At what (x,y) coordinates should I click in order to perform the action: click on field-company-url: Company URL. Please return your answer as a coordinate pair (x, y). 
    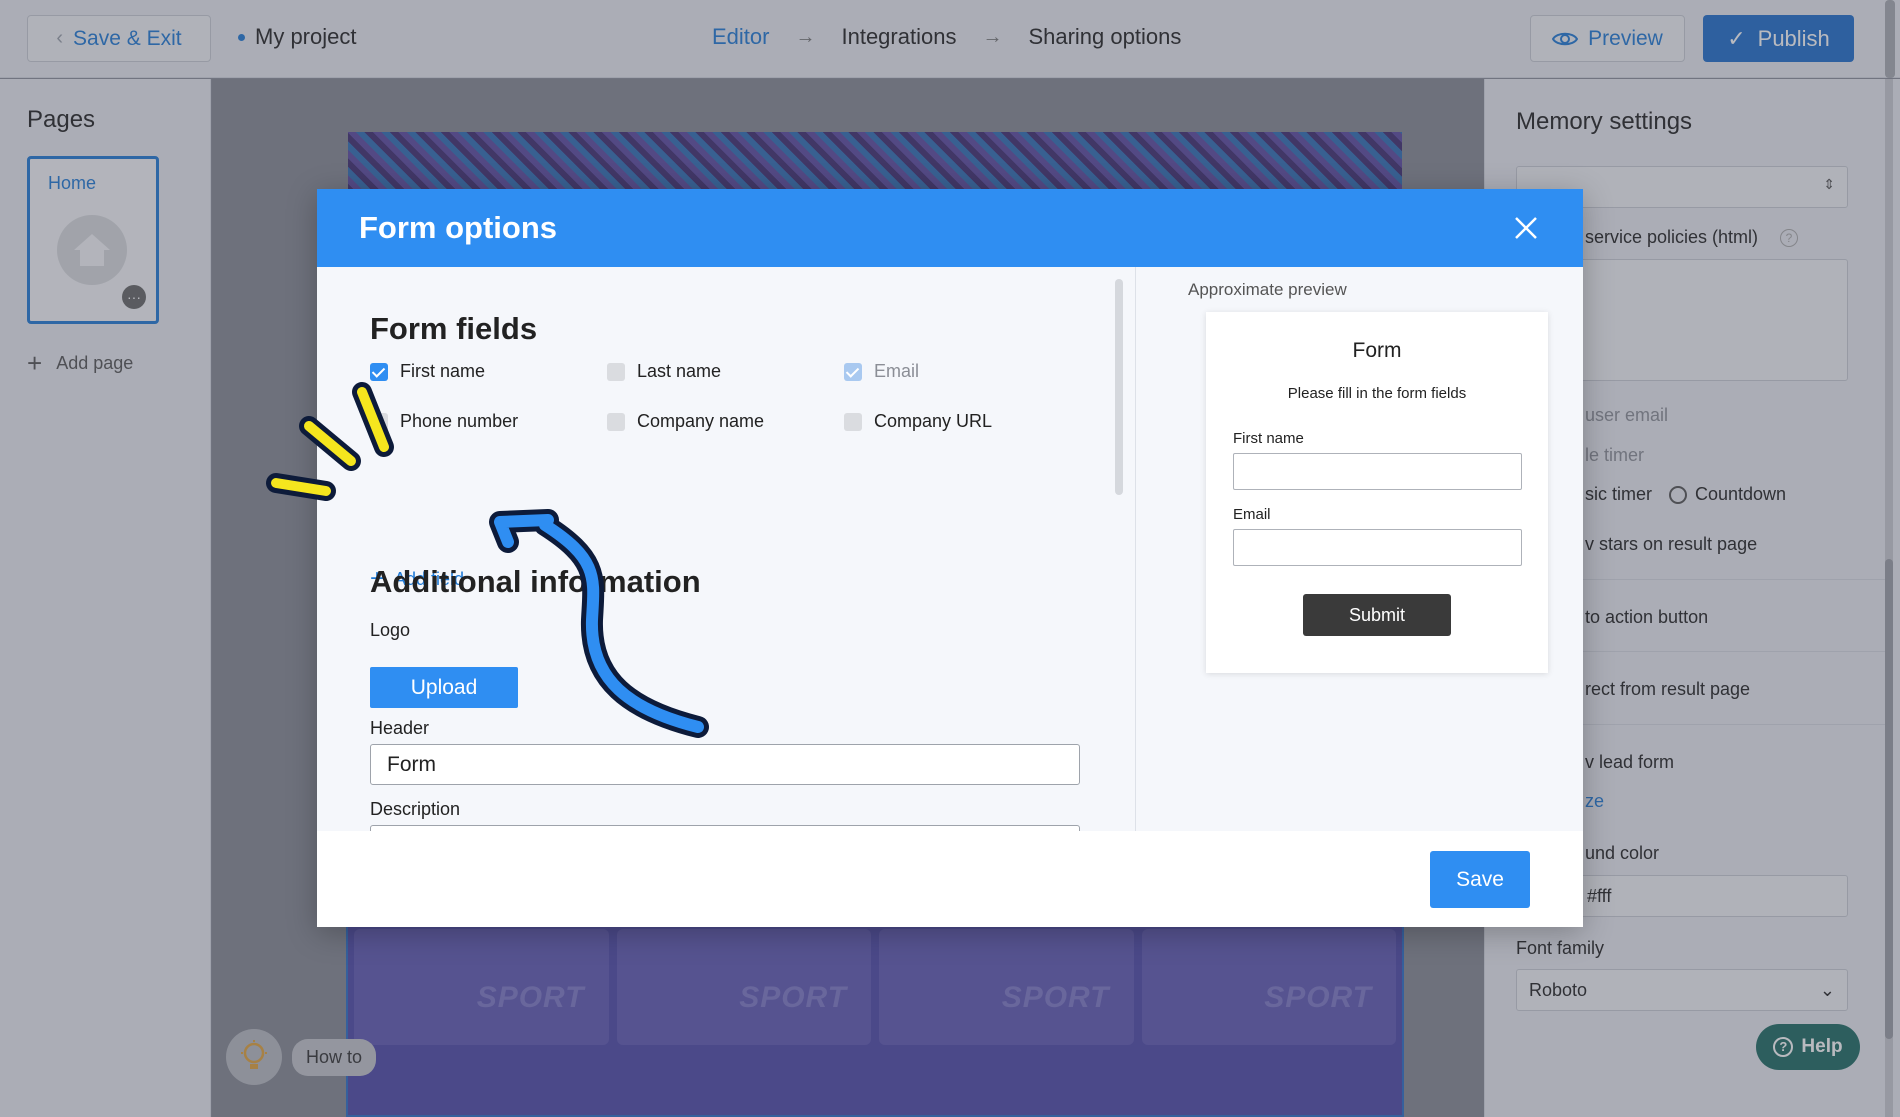
    Looking at the image, I should click on (918, 421).